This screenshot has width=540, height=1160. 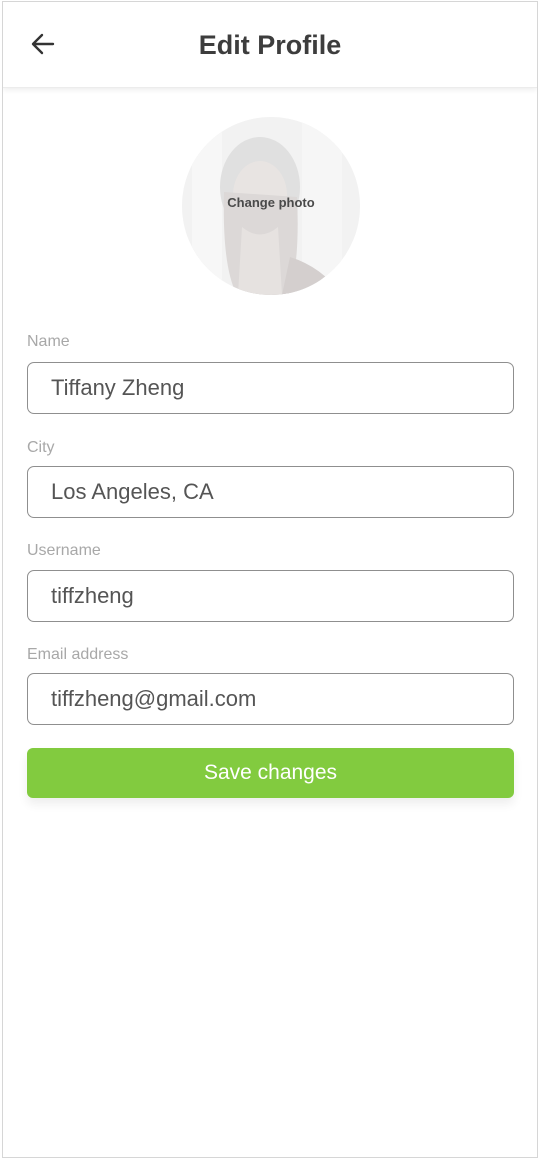 What do you see at coordinates (78, 654) in the screenshot?
I see `email-label: Email address` at bounding box center [78, 654].